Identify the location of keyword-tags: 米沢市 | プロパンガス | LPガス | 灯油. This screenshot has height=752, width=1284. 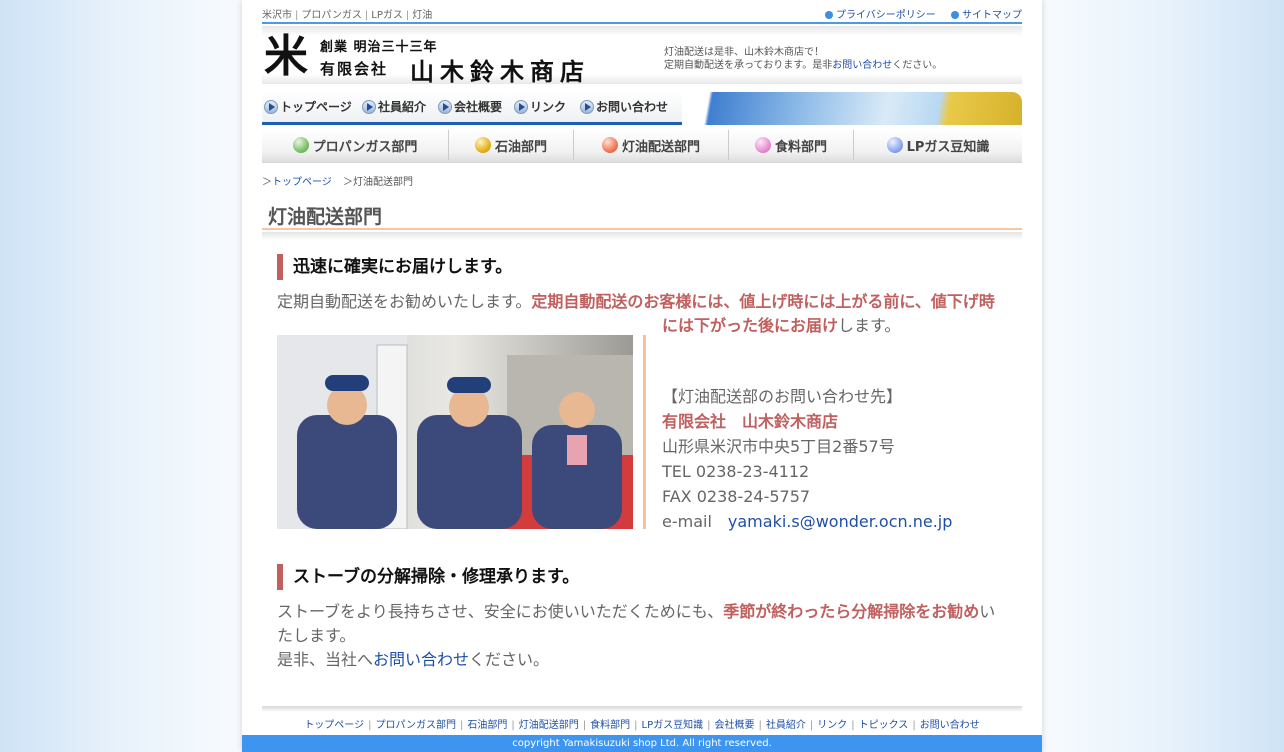
(347, 15).